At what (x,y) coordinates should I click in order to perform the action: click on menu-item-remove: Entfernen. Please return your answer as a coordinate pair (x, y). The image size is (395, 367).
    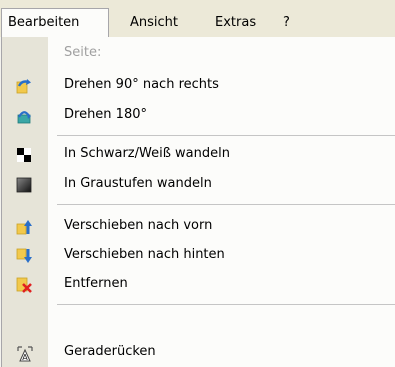
    Looking at the image, I should click on (198, 285).